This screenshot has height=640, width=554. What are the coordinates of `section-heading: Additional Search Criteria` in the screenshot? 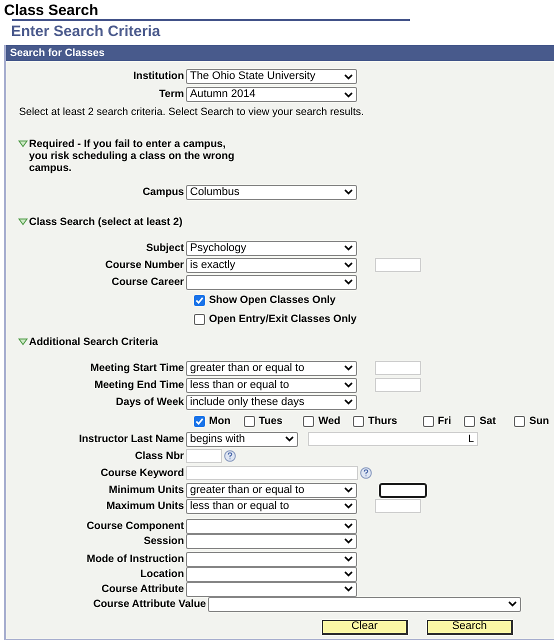 It's located at (93, 342).